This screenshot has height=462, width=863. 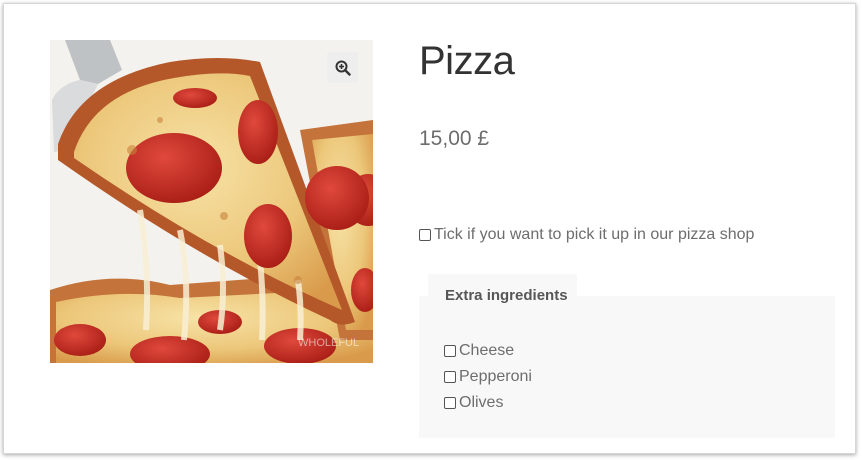 I want to click on ingredient-cheese: Cheese, so click(x=488, y=351).